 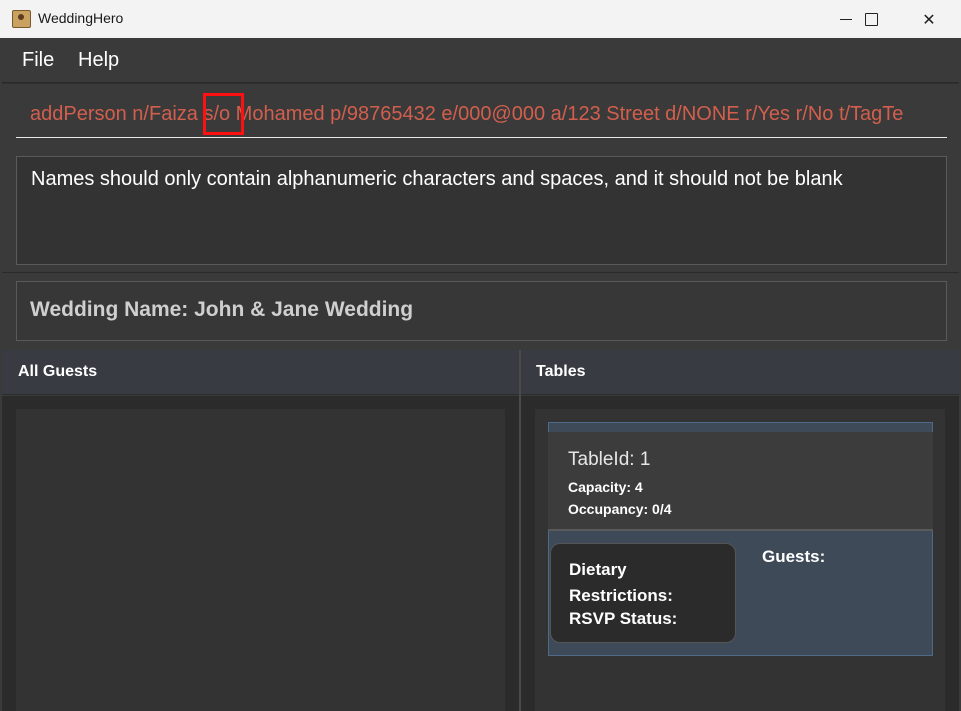 I want to click on menu-help: Help, so click(x=98, y=60).